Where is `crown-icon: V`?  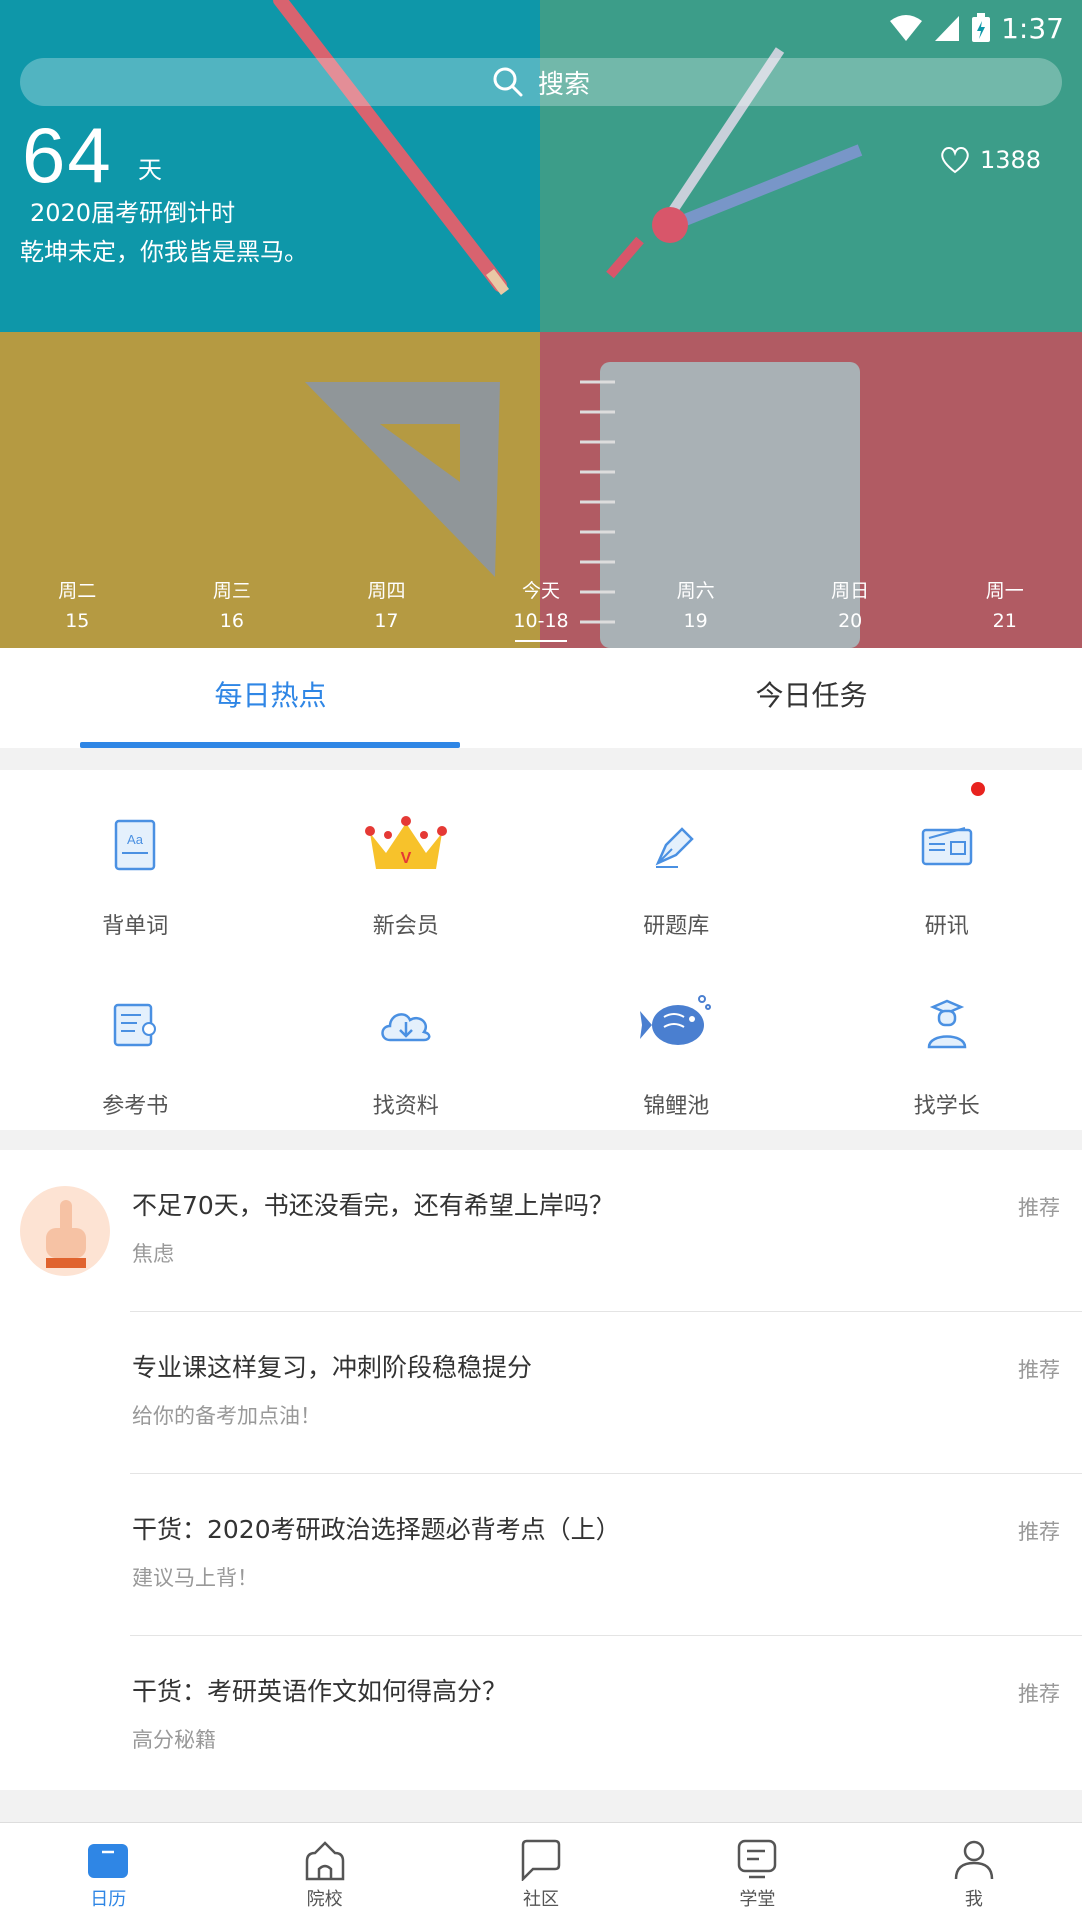
crown-icon: V is located at coordinates (406, 845).